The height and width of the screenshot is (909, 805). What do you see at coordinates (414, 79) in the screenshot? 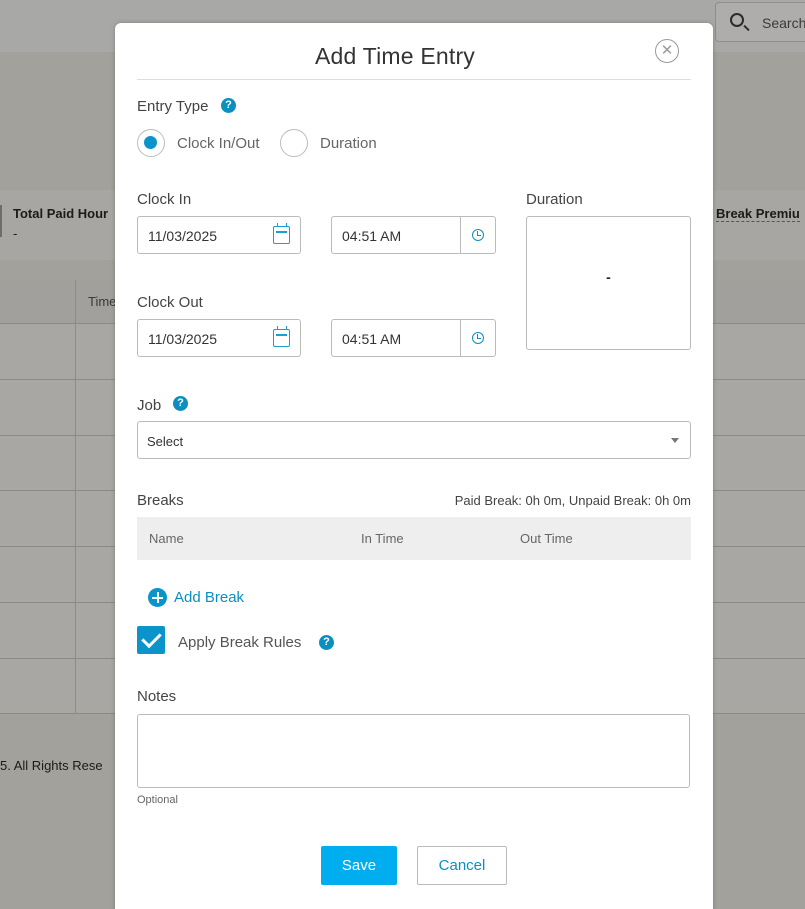
I see `title-divider` at bounding box center [414, 79].